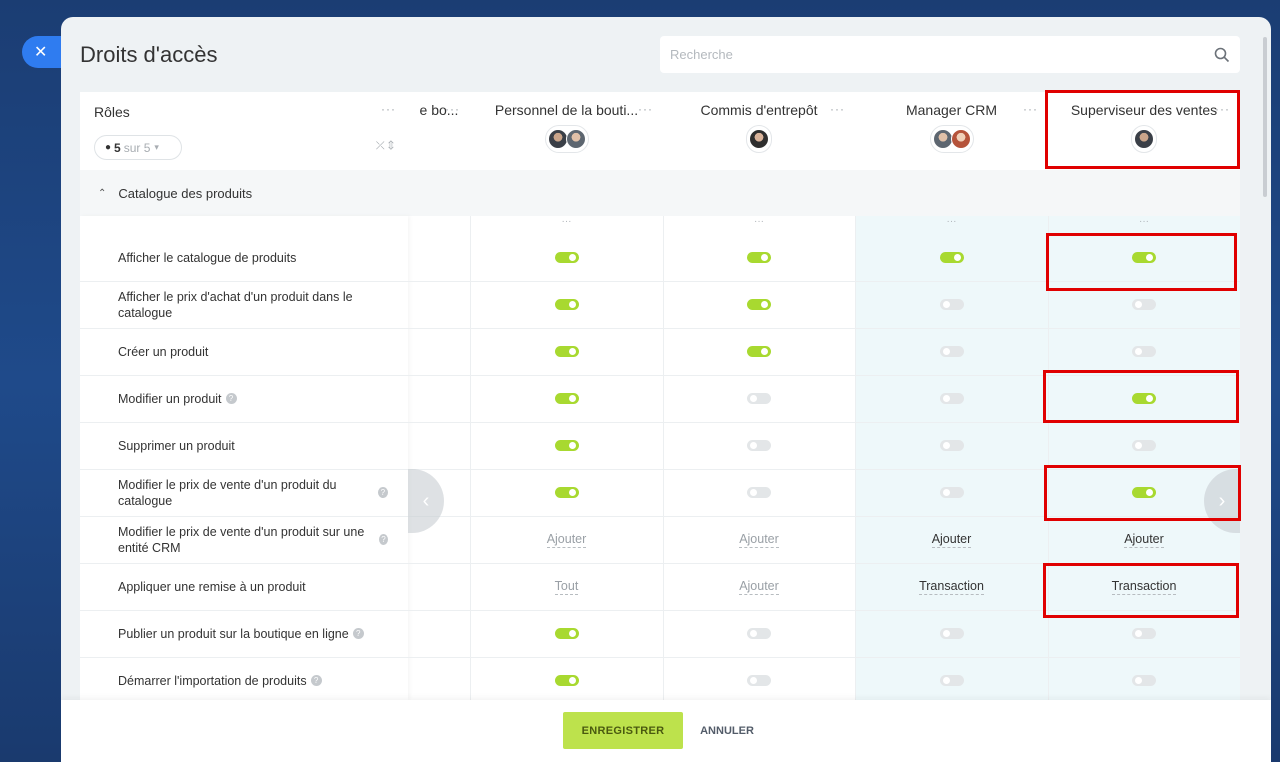  Describe the element at coordinates (623, 730) in the screenshot. I see `save-button: ENREGISTRER` at that location.